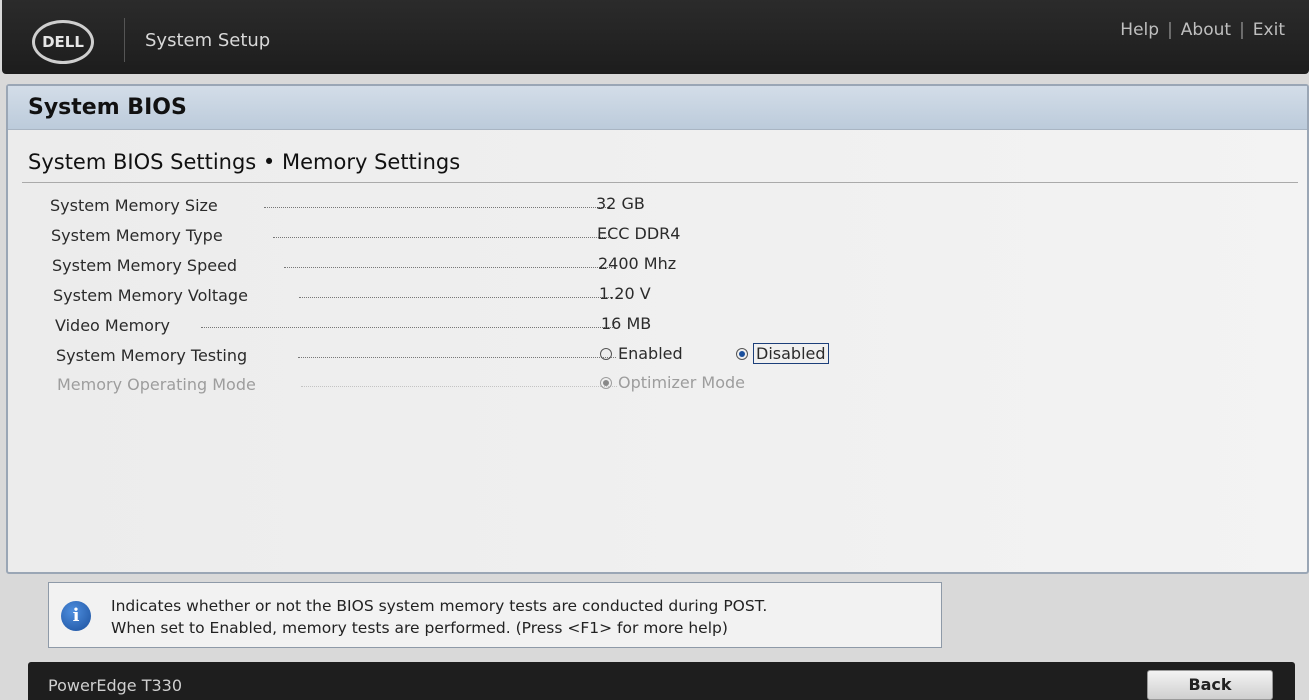 The width and height of the screenshot is (1309, 700). I want to click on section-title: System BIOS Settings • Memory Settings, so click(244, 162).